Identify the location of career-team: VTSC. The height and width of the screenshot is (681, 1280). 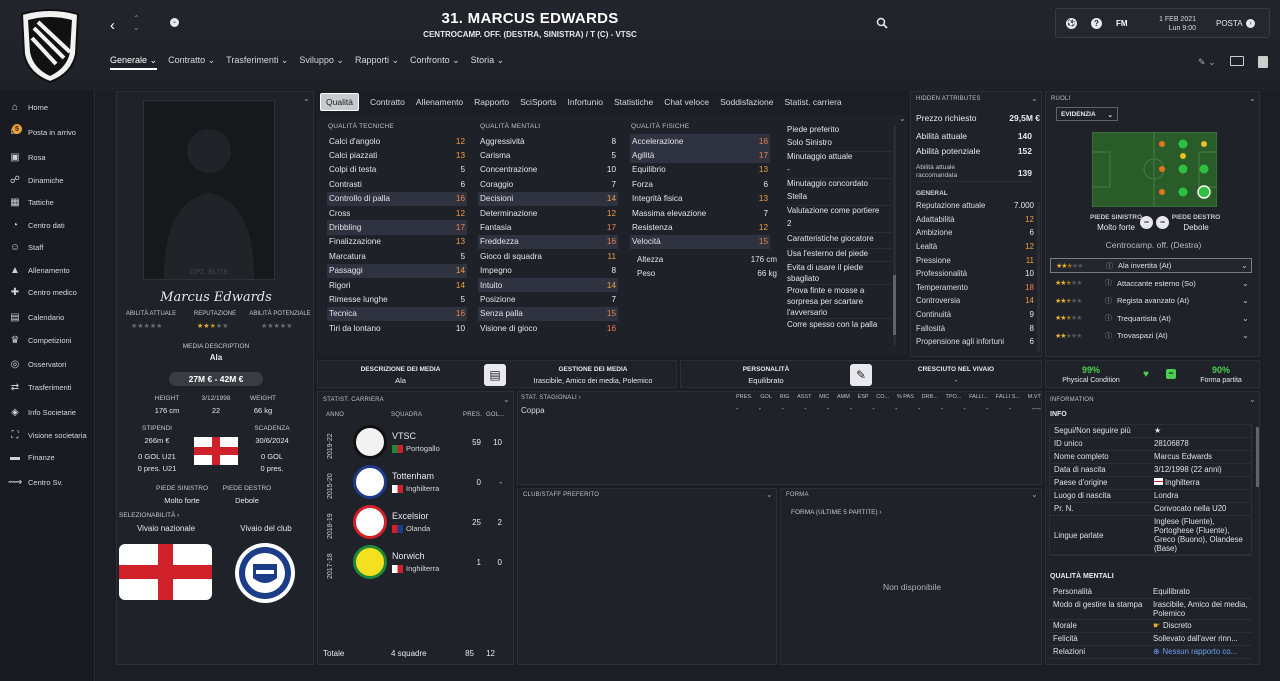
(404, 436).